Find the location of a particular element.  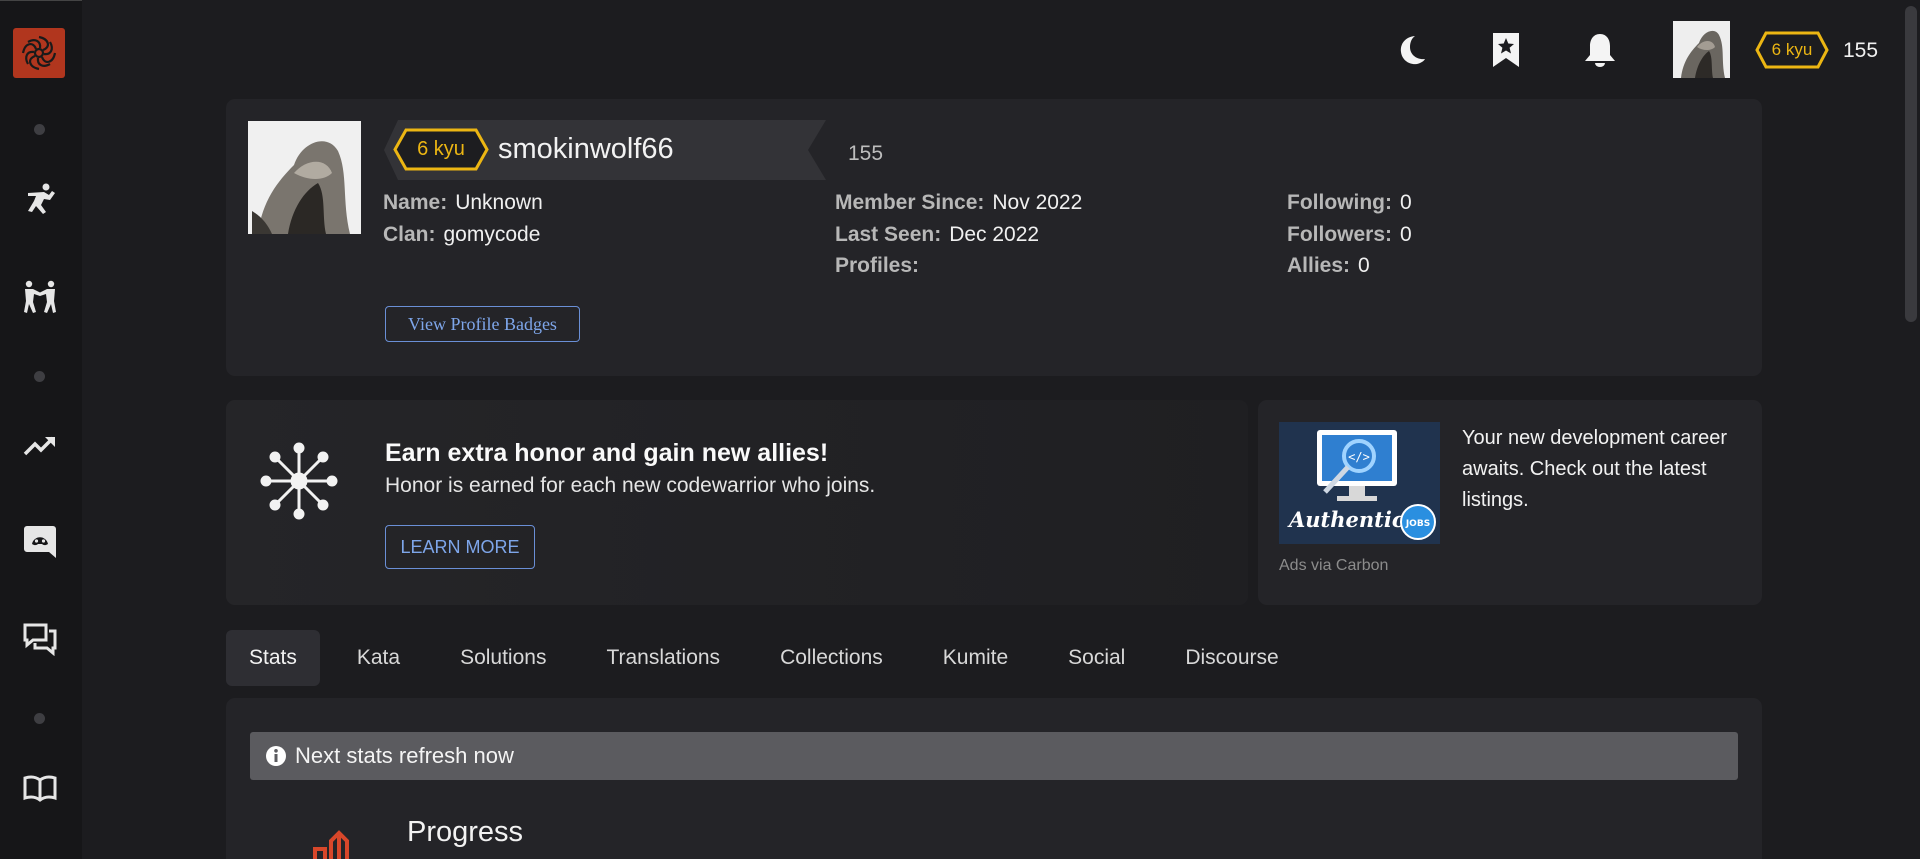

martial-arts-kick-icon is located at coordinates (41, 198).